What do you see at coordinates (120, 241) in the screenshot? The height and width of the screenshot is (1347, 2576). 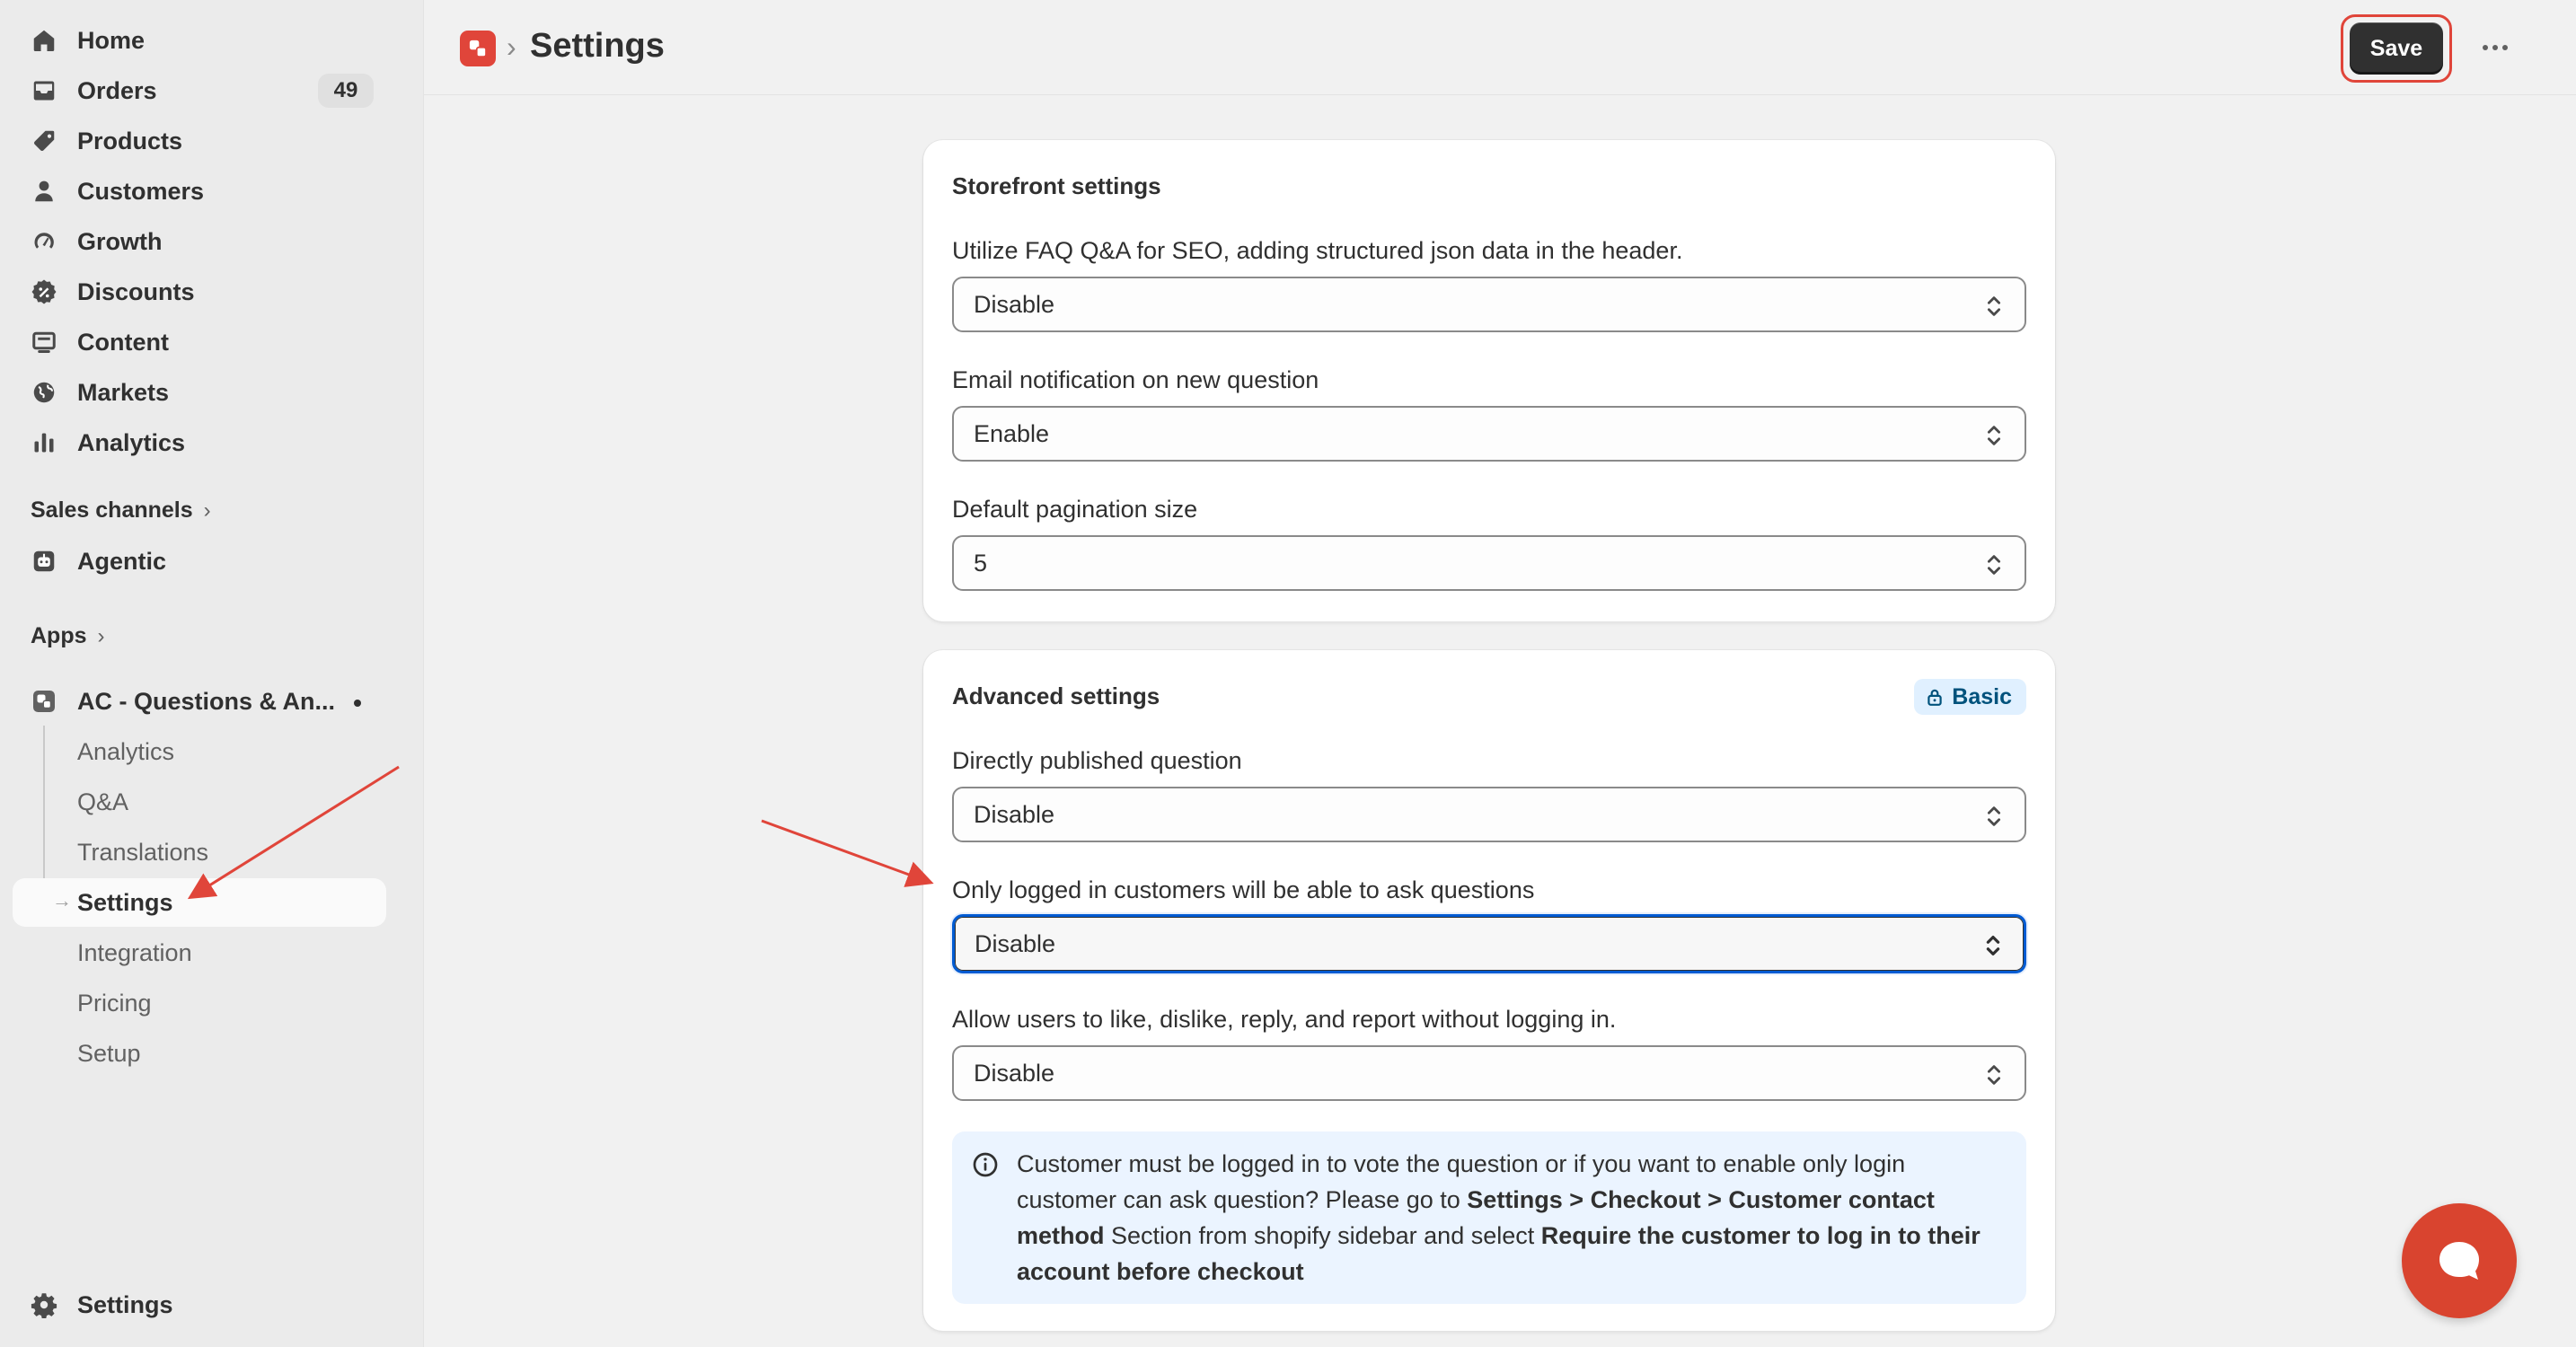 I see `nav-label: Growth` at bounding box center [120, 241].